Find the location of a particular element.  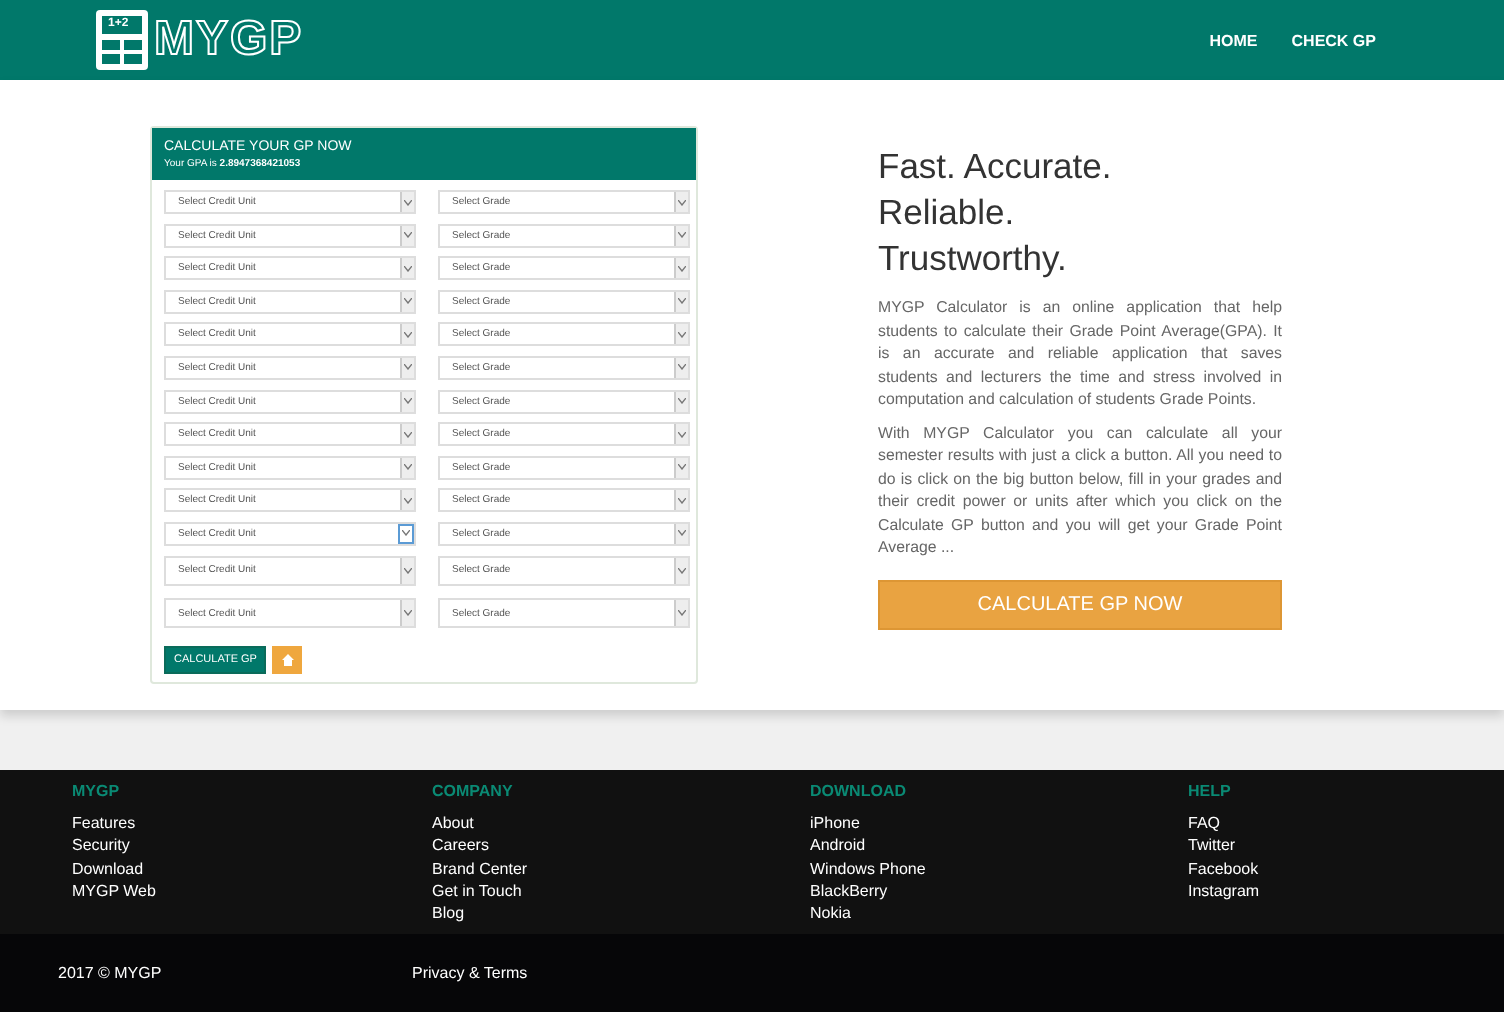

headline: Fast. Accurate. is located at coordinates (995, 167).